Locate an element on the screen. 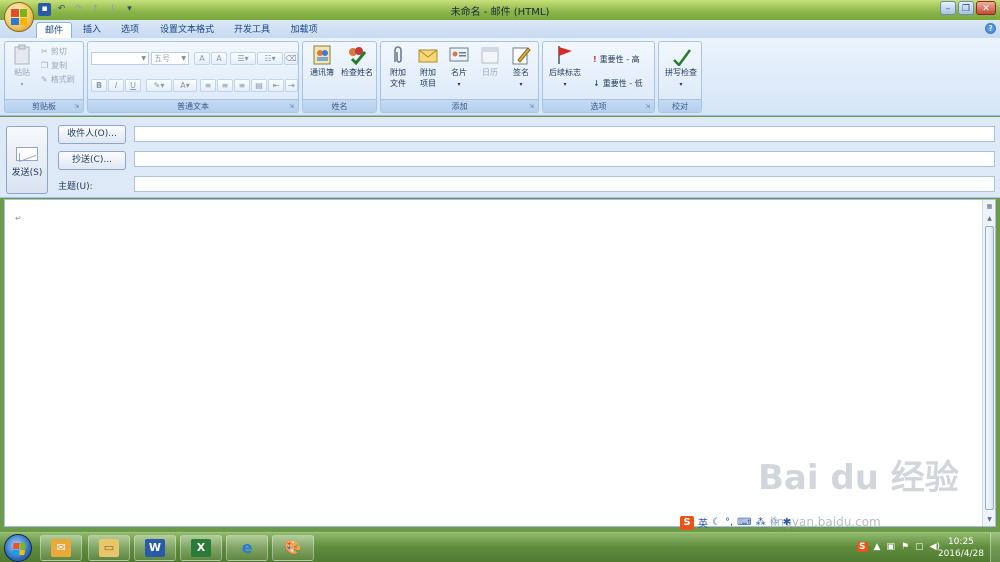 This screenshot has height=562, width=1000. highlight-button: ✎▾ is located at coordinates (159, 85).